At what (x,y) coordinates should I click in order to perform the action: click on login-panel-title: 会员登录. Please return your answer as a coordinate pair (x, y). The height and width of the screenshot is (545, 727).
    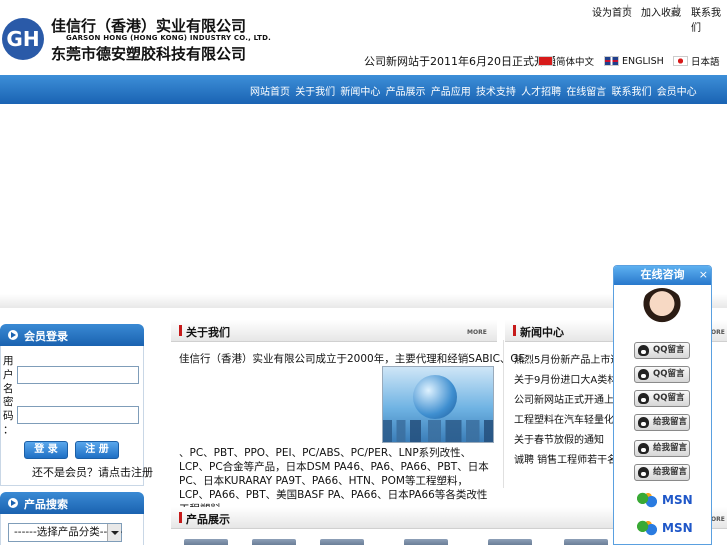
    Looking at the image, I should click on (46, 336).